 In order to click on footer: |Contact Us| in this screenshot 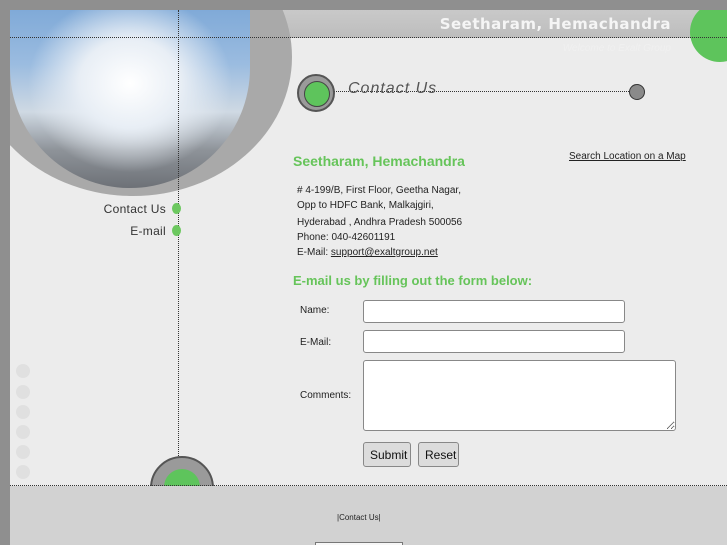, I will do `click(368, 515)`.